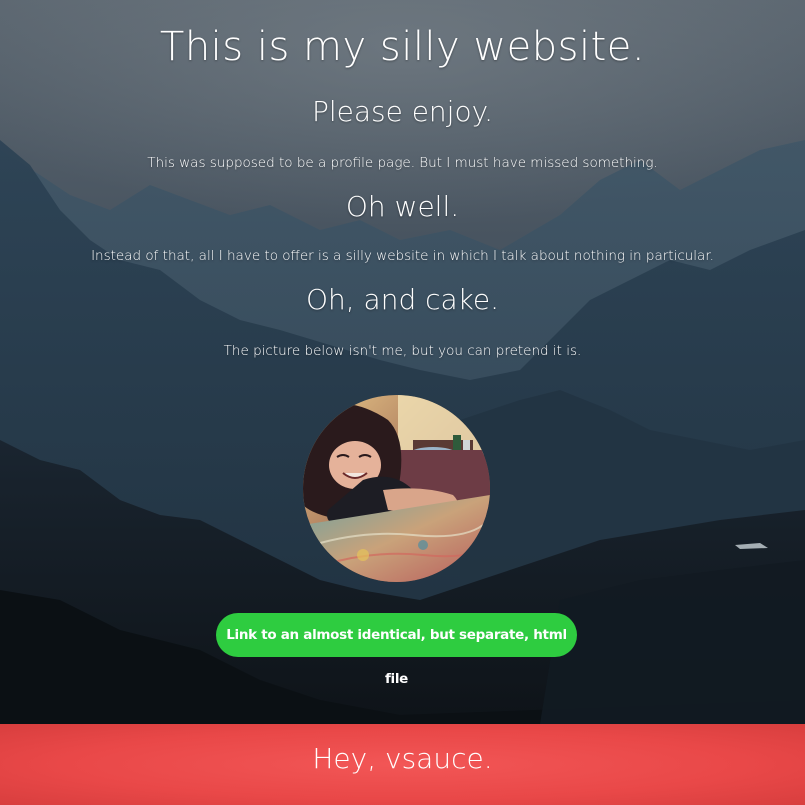 The height and width of the screenshot is (805, 805). What do you see at coordinates (402, 47) in the screenshot?
I see `page-title: This is my silly website.` at bounding box center [402, 47].